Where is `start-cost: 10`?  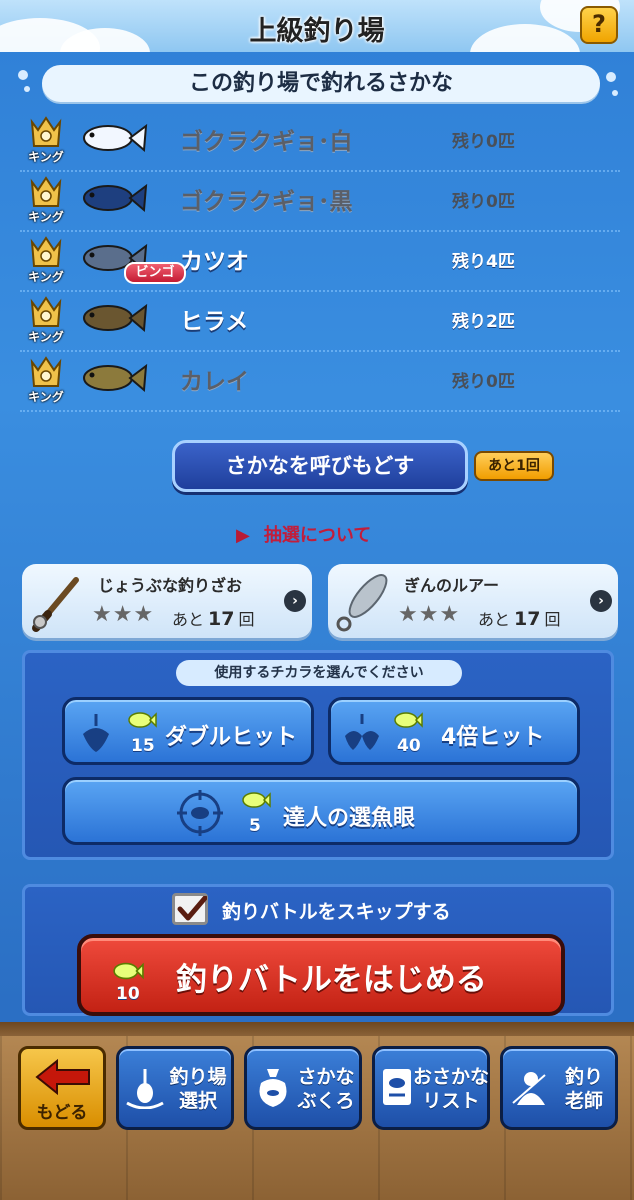 start-cost: 10 is located at coordinates (128, 994).